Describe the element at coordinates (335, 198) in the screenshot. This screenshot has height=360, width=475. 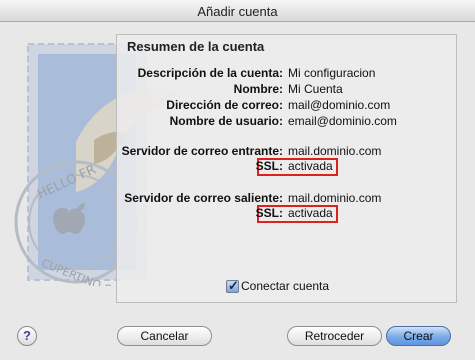
I see `outgoing-server-value: mail.dominio.com` at that location.